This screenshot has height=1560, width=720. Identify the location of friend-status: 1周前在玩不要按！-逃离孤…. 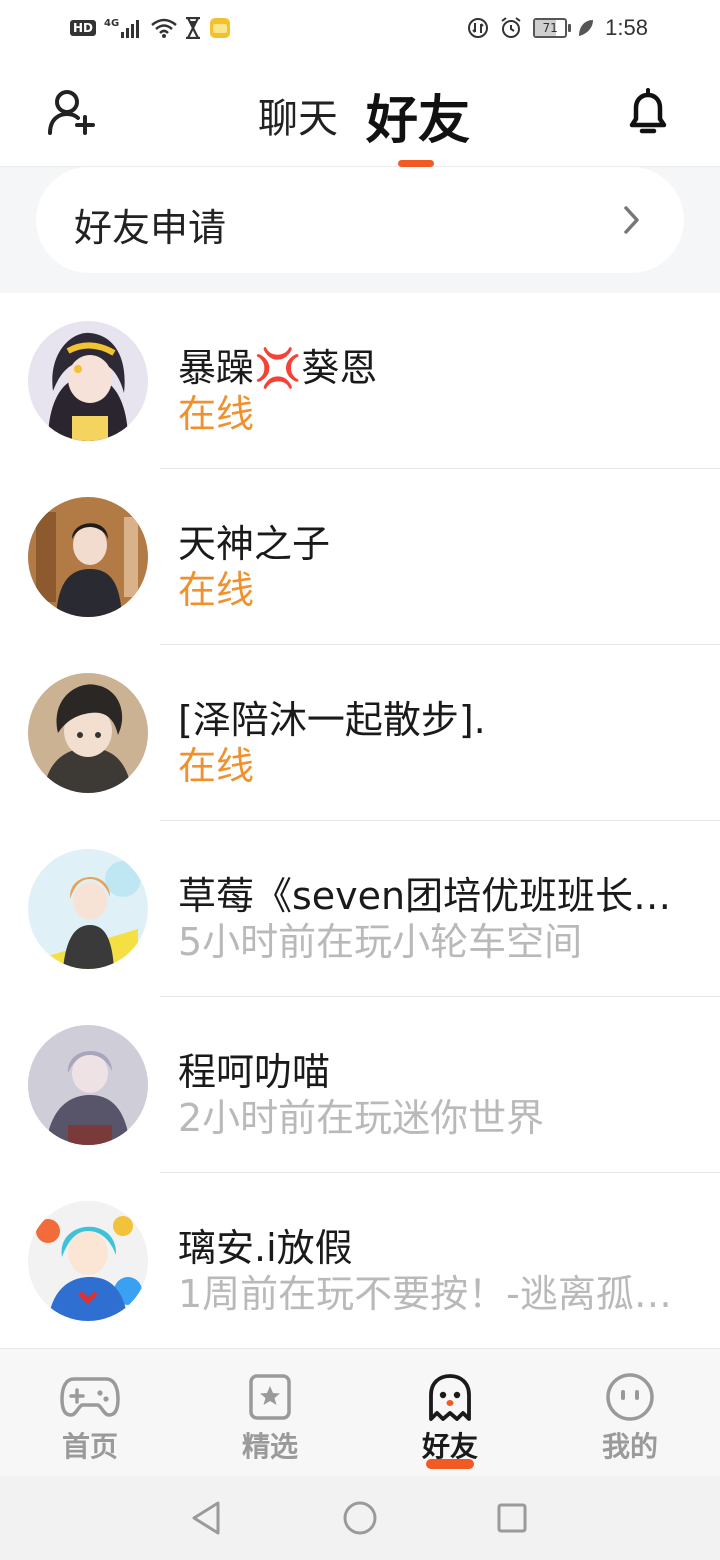
(425, 1294).